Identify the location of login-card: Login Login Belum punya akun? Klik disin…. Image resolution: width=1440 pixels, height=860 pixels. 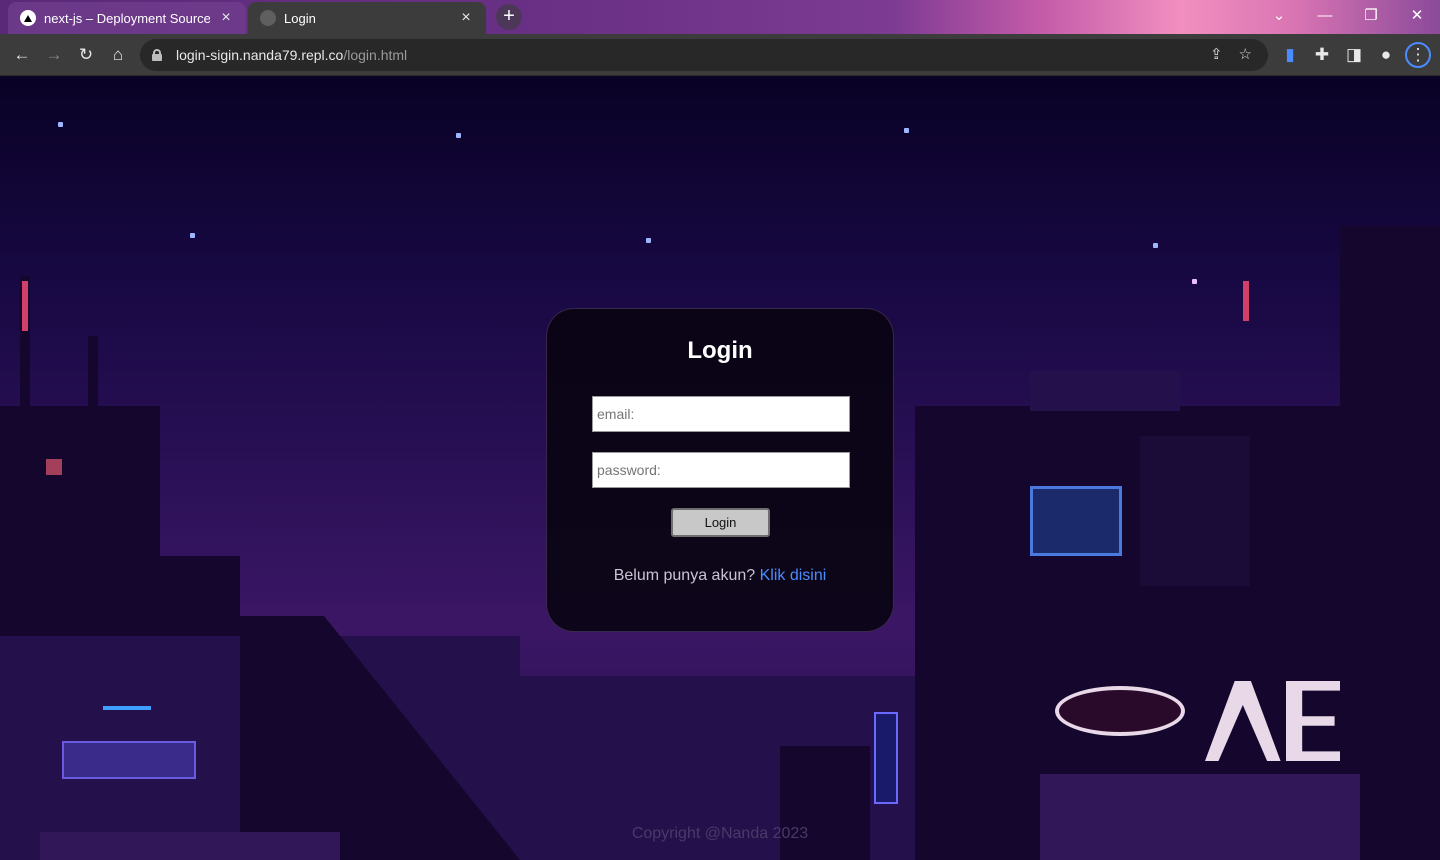
(720, 470).